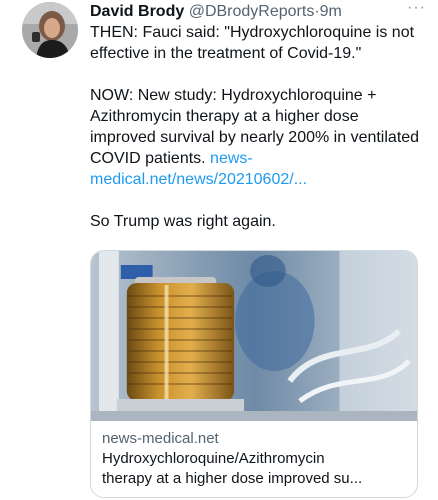  Describe the element at coordinates (183, 221) in the screenshot. I see `tweet-paragraph-conclusion: So Trump was right again.` at that location.